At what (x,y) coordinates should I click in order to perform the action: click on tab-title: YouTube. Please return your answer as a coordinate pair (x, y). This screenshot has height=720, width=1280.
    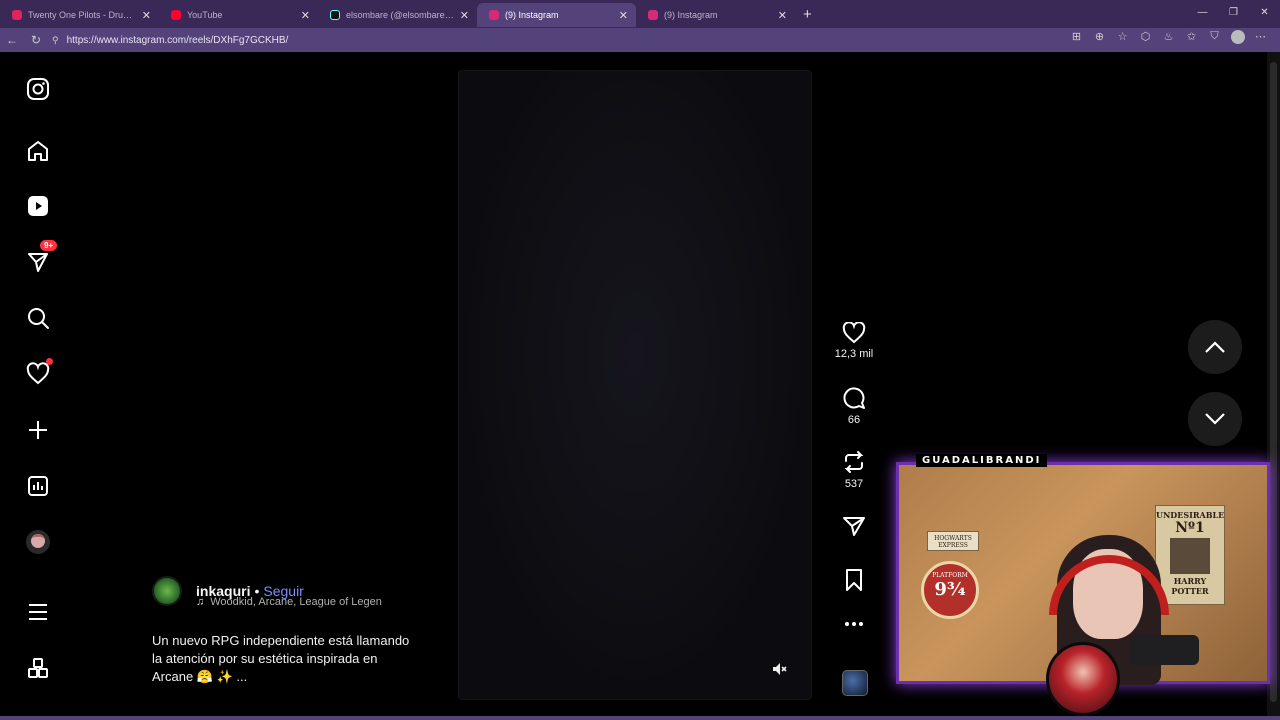
    Looking at the image, I should click on (205, 15).